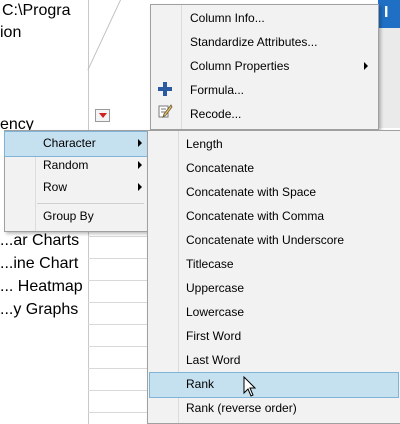 The width and height of the screenshot is (400, 424). I want to click on menu-item-rank: Rank, so click(274, 385).